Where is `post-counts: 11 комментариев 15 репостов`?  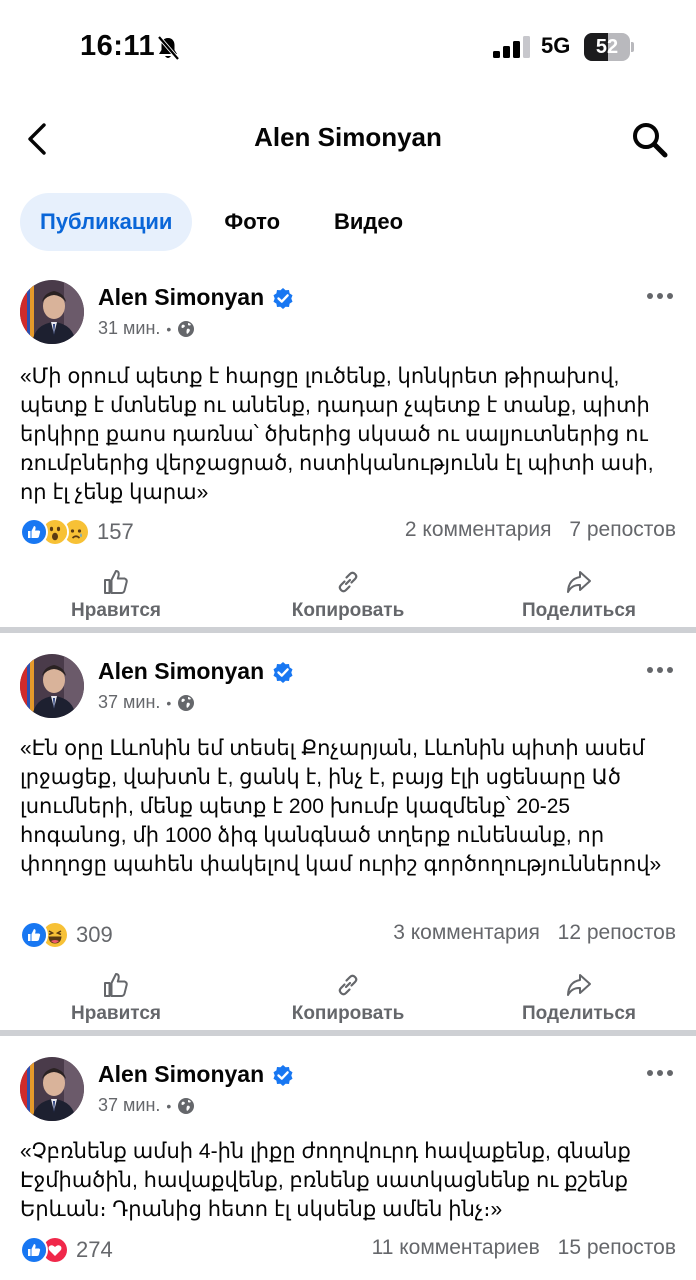 post-counts: 11 комментариев 15 репостов is located at coordinates (524, 1248).